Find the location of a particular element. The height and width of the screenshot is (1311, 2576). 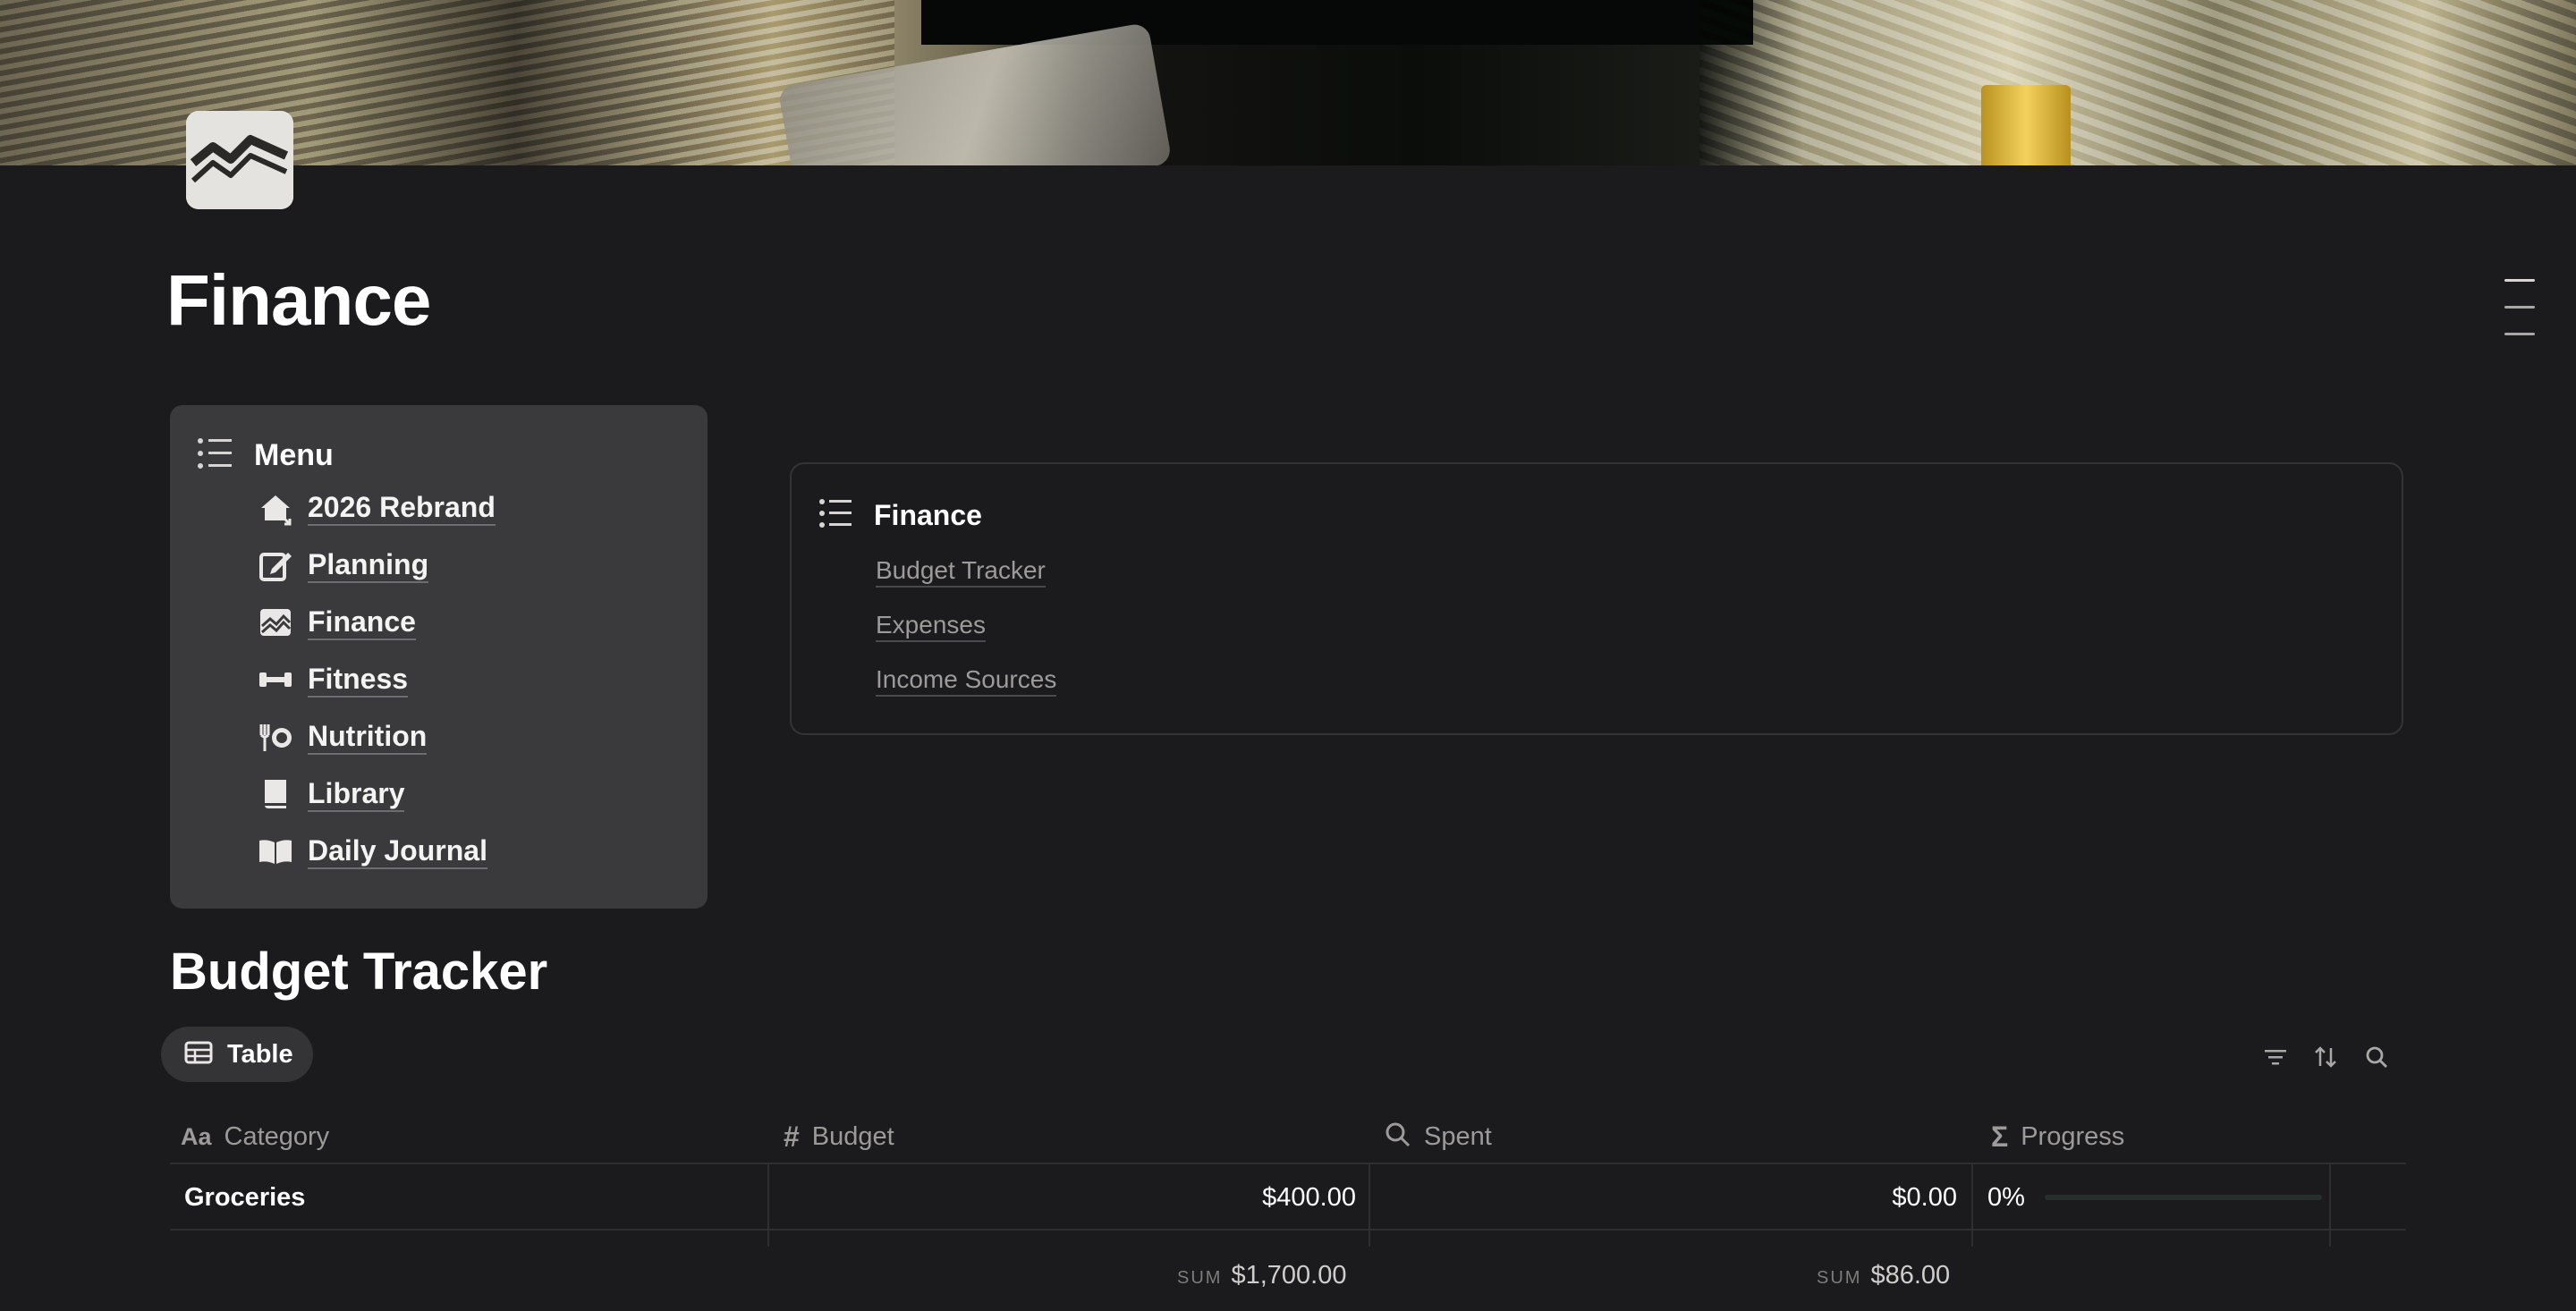

sum-spent: SUM $86.00 is located at coordinates (1883, 1275).